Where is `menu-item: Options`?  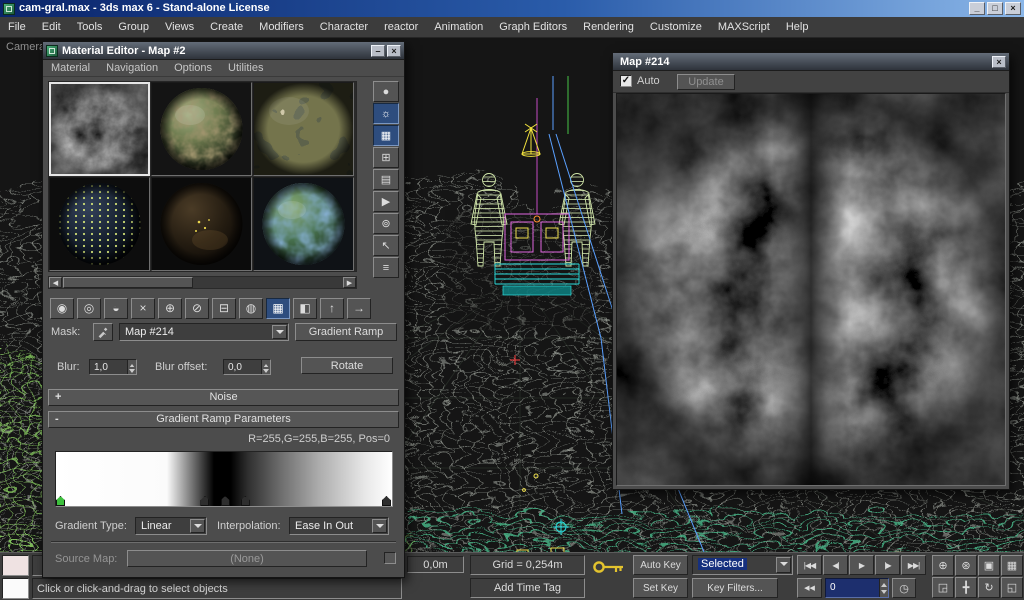
menu-item: Options is located at coordinates (193, 68).